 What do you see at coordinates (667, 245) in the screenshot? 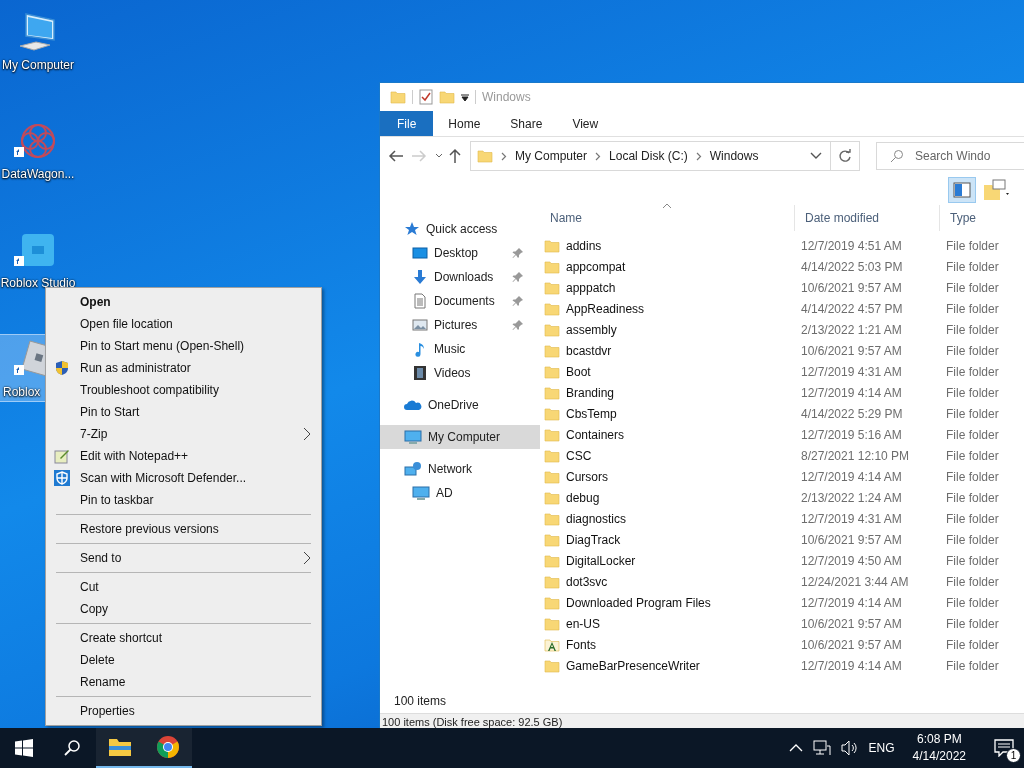
I see `file-name: addins` at bounding box center [667, 245].